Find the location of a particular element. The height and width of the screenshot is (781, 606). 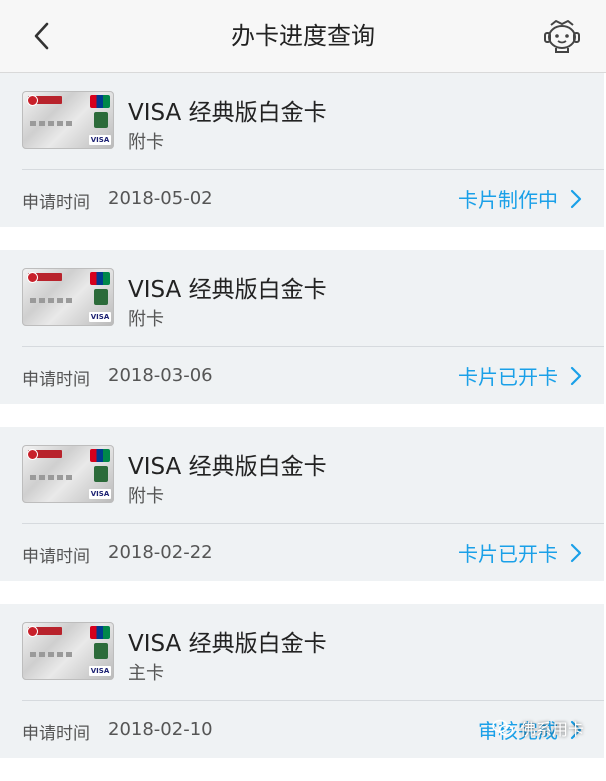

customer-service-button is located at coordinates (562, 36).